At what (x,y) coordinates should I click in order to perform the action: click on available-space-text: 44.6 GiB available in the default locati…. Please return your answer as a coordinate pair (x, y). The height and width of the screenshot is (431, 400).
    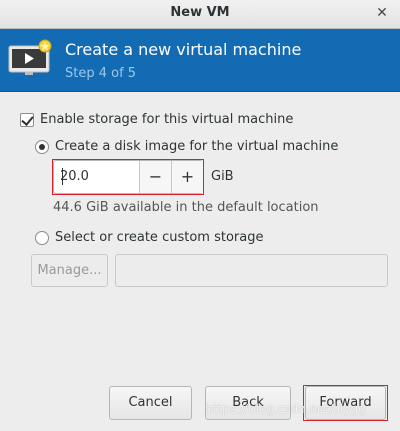
    Looking at the image, I should click on (186, 207).